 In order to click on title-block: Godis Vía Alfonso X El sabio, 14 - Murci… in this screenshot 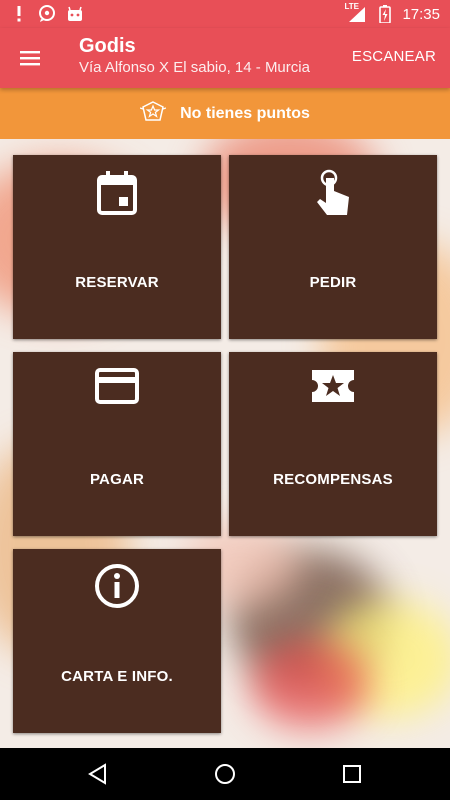, I will do `click(211, 56)`.